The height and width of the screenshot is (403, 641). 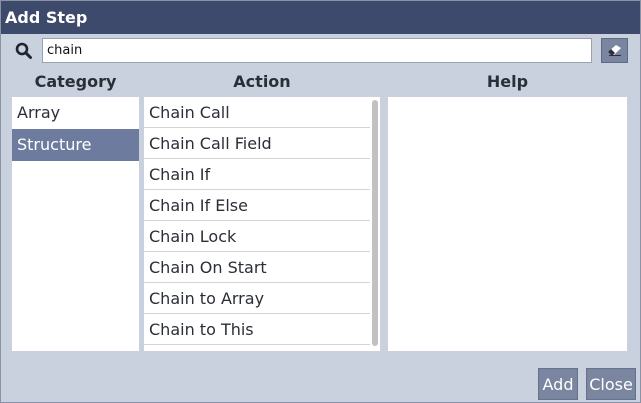 I want to click on list-item: Chain If, so click(x=257, y=174).